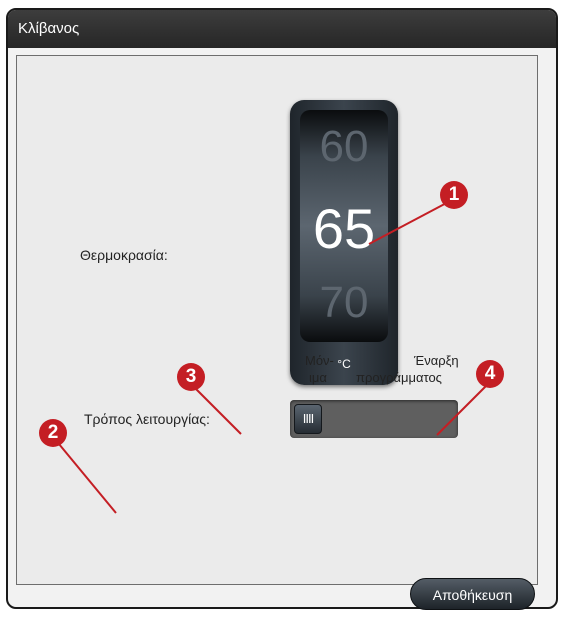 This screenshot has height=617, width=566. I want to click on callout-1-line, so click(411, 221).